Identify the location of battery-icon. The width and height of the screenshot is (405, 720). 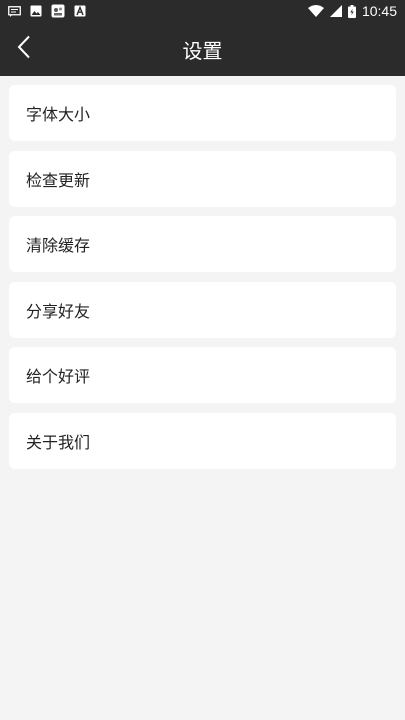
(351, 11).